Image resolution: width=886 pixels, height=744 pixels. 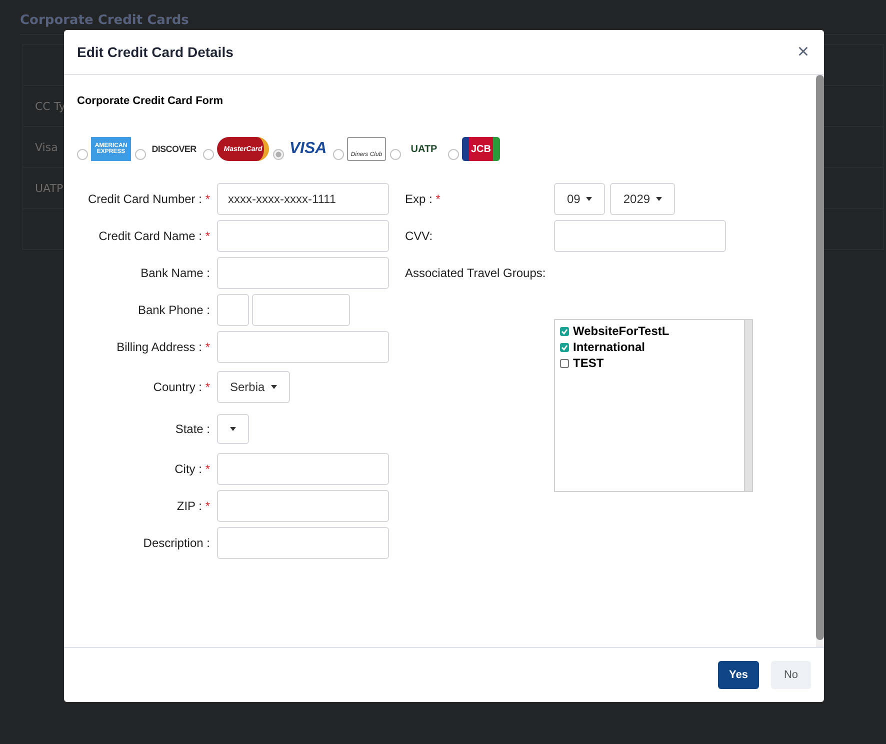 I want to click on table-cell: Visa, so click(x=46, y=147).